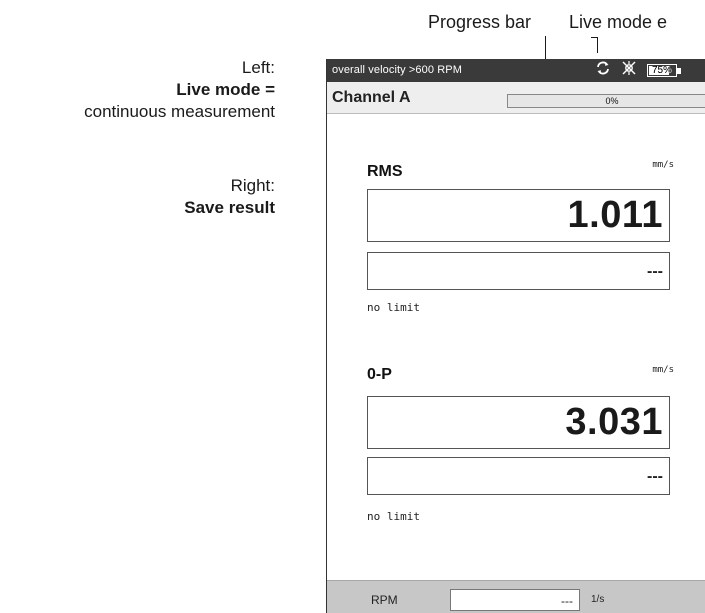 The height and width of the screenshot is (613, 705). What do you see at coordinates (603, 70) in the screenshot?
I see `refresh-icon` at bounding box center [603, 70].